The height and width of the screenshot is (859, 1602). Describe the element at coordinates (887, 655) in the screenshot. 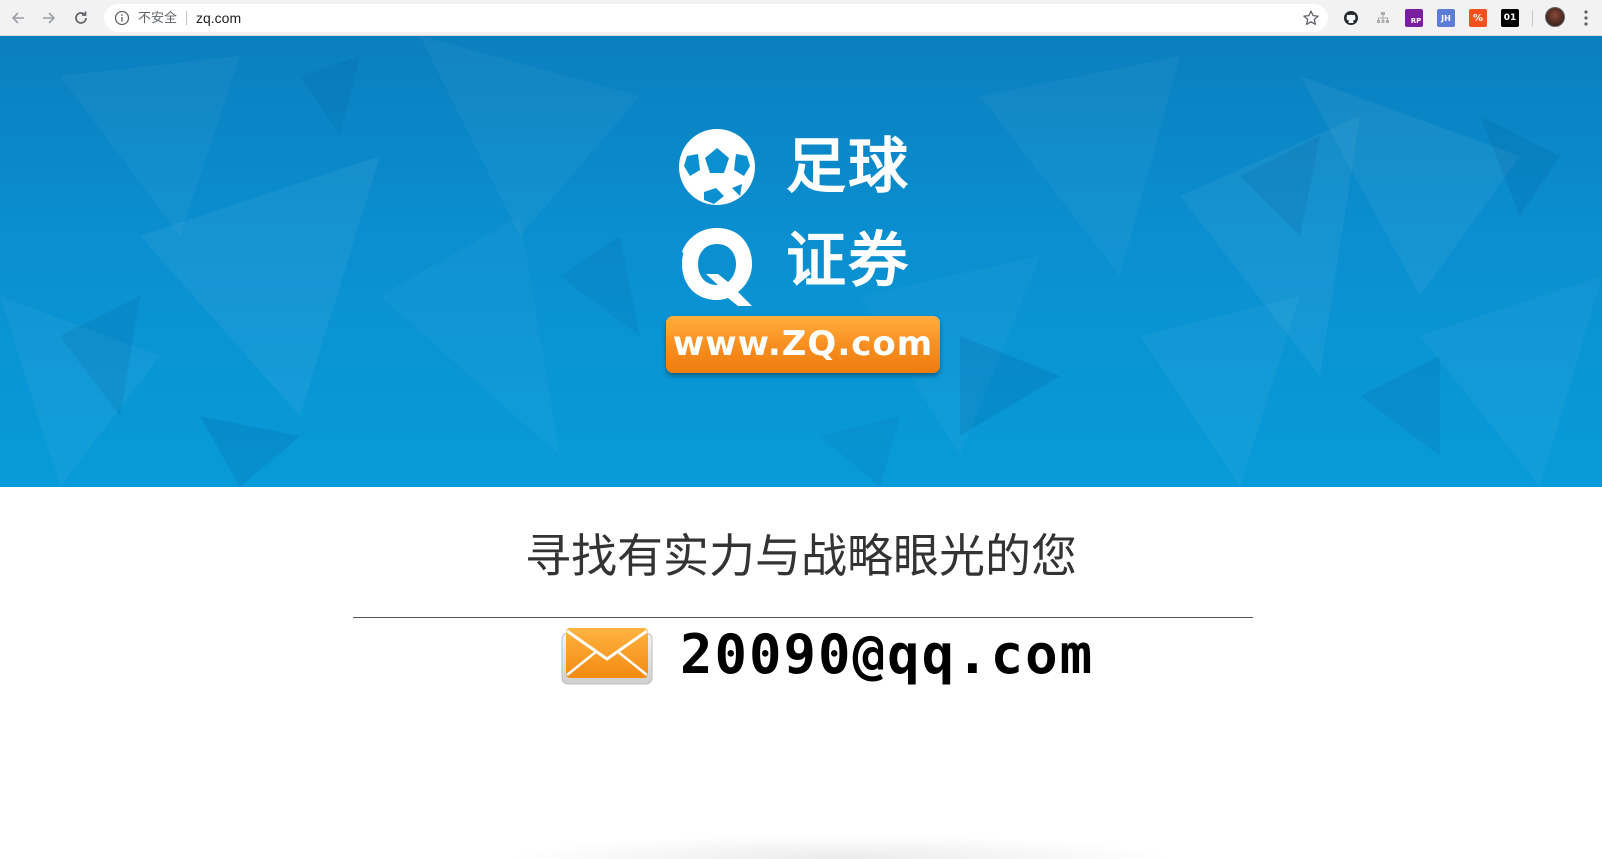

I see `contact-email: 20090@qq.com` at that location.